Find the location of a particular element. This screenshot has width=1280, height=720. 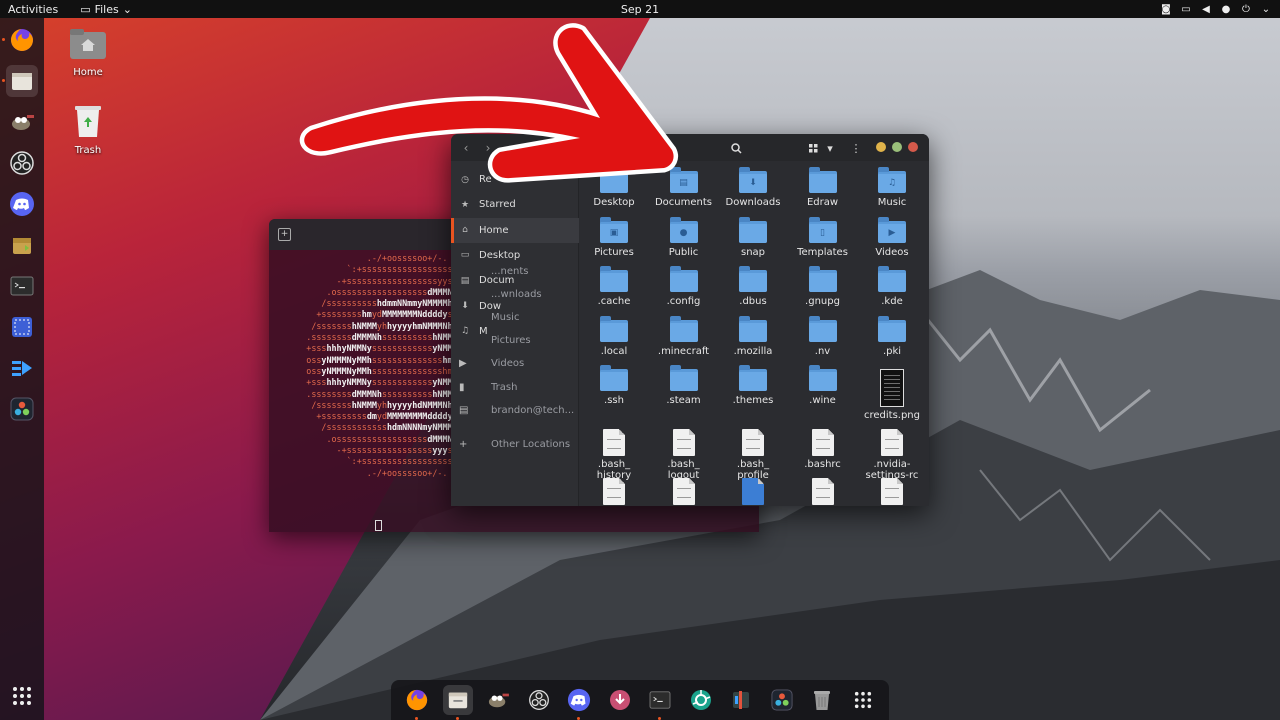

firefox-icon is located at coordinates (417, 700).